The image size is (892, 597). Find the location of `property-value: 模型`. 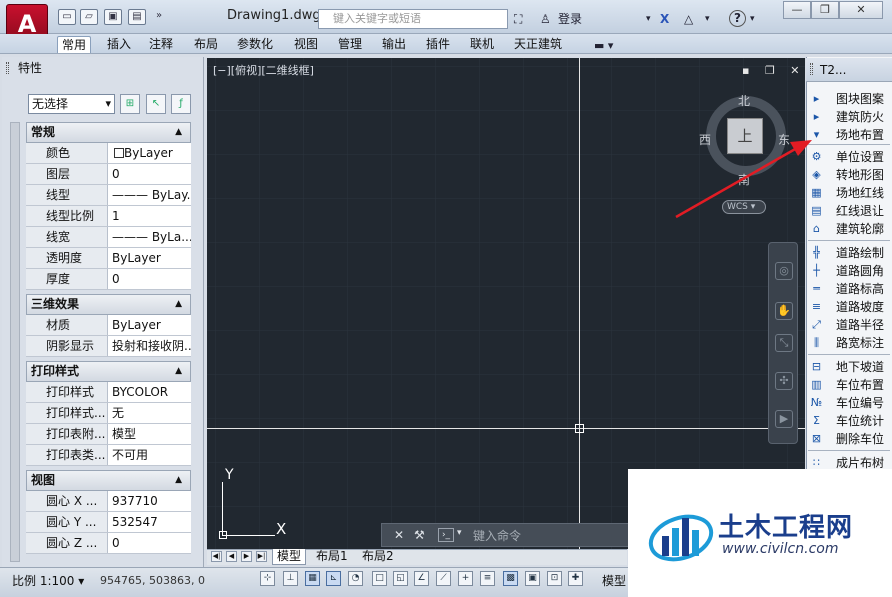

property-value: 模型 is located at coordinates (150, 434).